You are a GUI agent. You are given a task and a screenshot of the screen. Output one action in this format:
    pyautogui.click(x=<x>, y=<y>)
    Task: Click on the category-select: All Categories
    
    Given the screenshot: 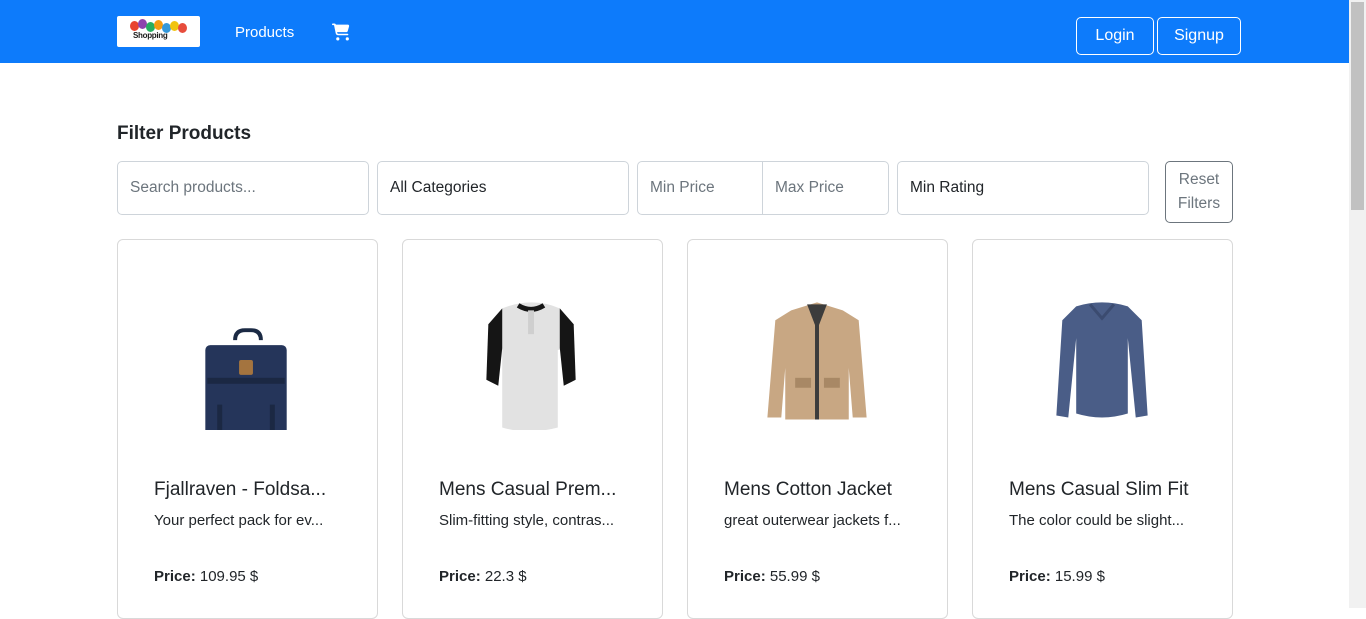 What is the action you would take?
    pyautogui.click(x=503, y=188)
    